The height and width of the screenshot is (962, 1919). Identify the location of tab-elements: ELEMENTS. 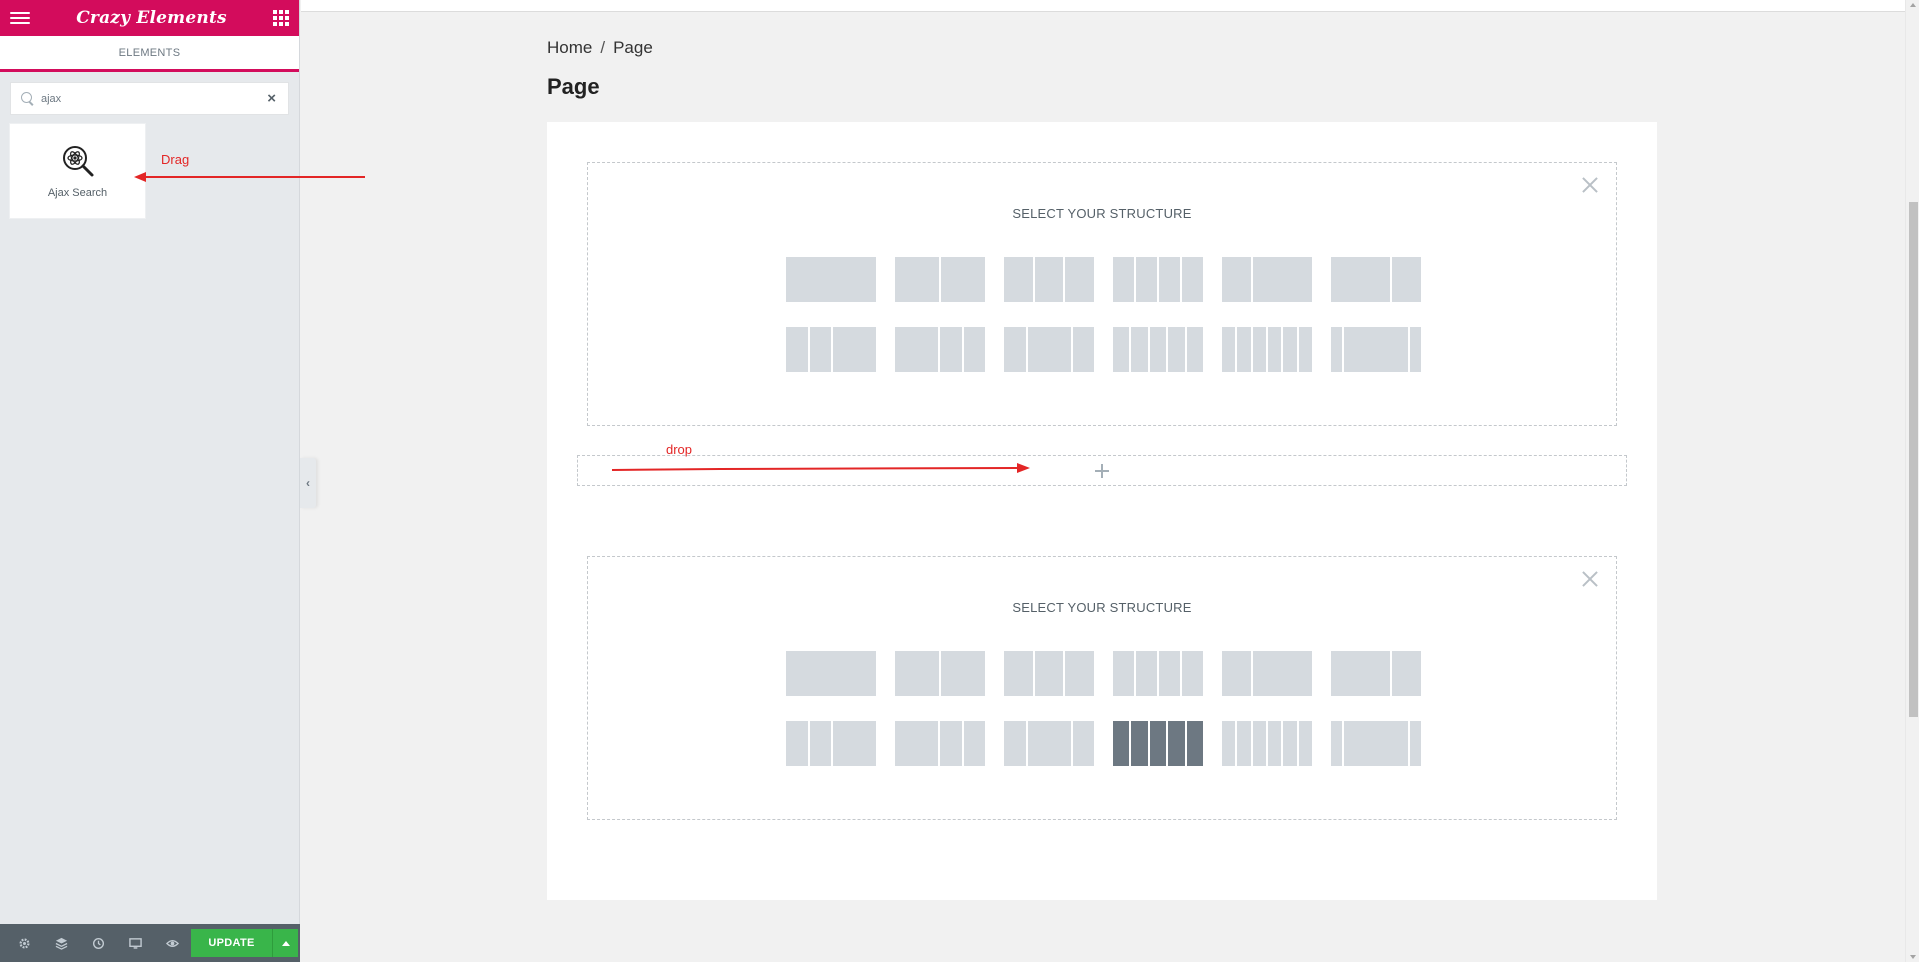
(150, 53).